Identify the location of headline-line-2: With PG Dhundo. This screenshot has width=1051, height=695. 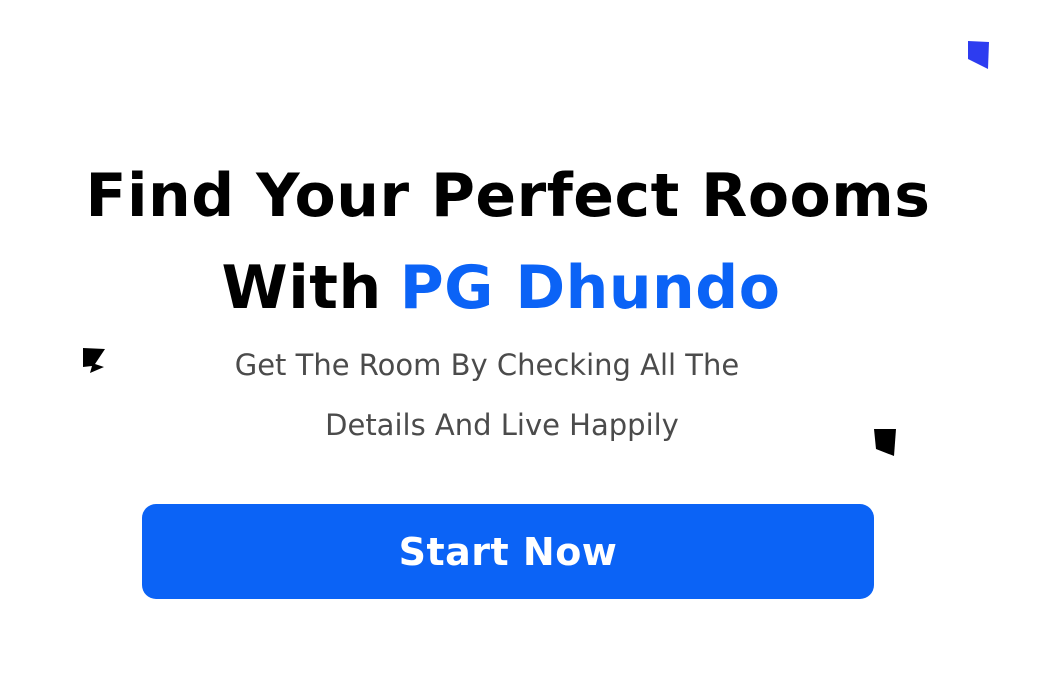
(501, 288).